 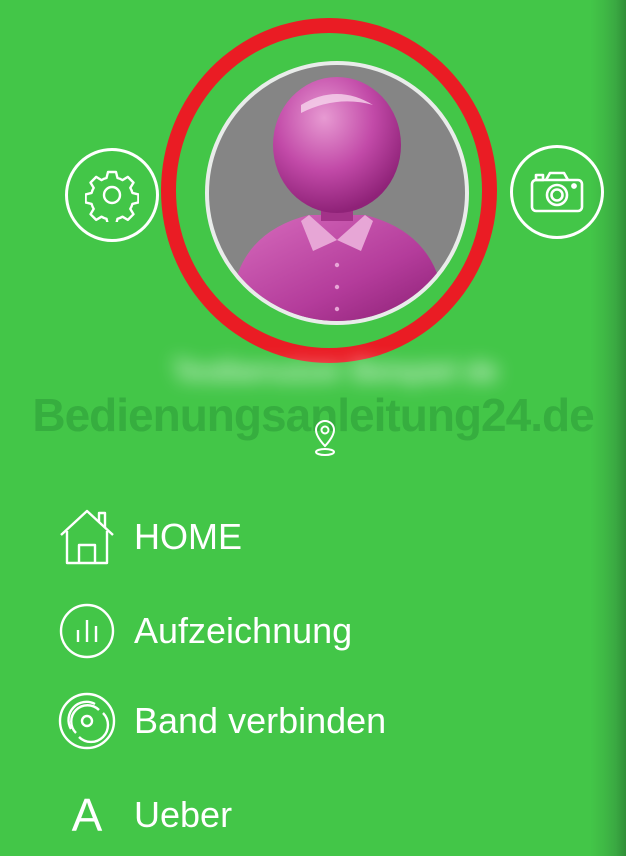 What do you see at coordinates (337, 199) in the screenshot?
I see `person-silhouette-icon` at bounding box center [337, 199].